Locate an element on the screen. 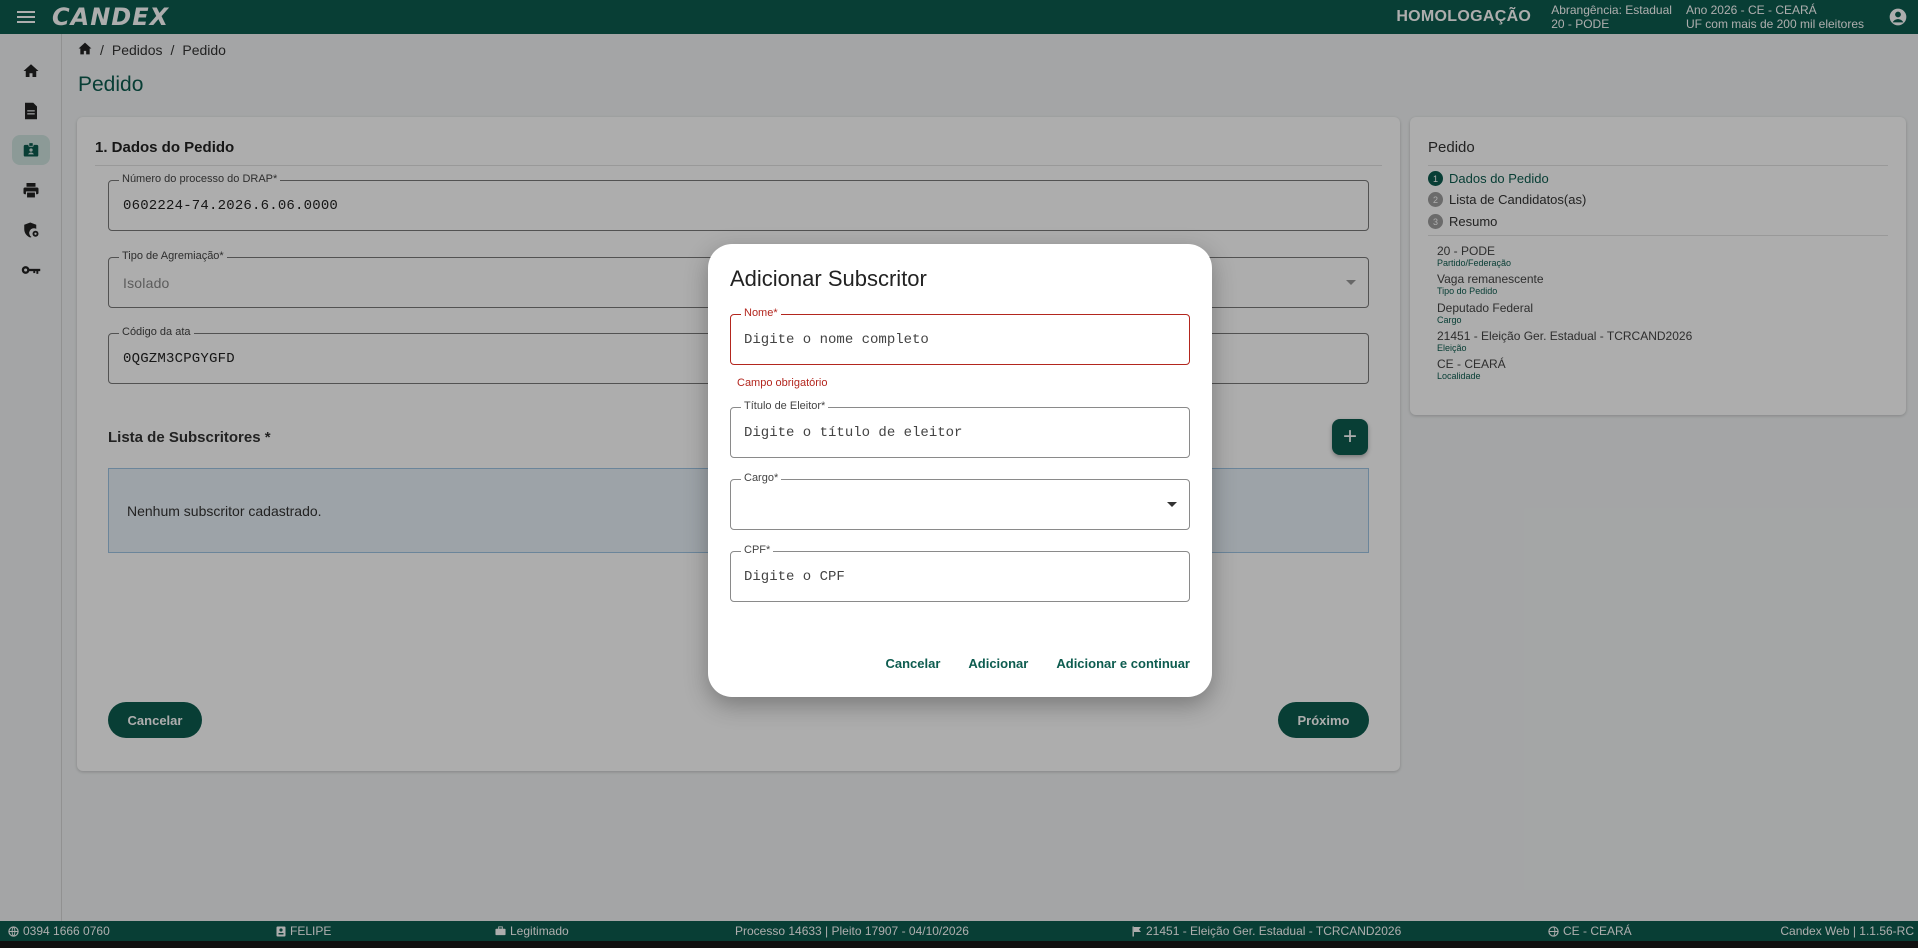 The image size is (1918, 948). cargo-select: Cargo* is located at coordinates (960, 501).